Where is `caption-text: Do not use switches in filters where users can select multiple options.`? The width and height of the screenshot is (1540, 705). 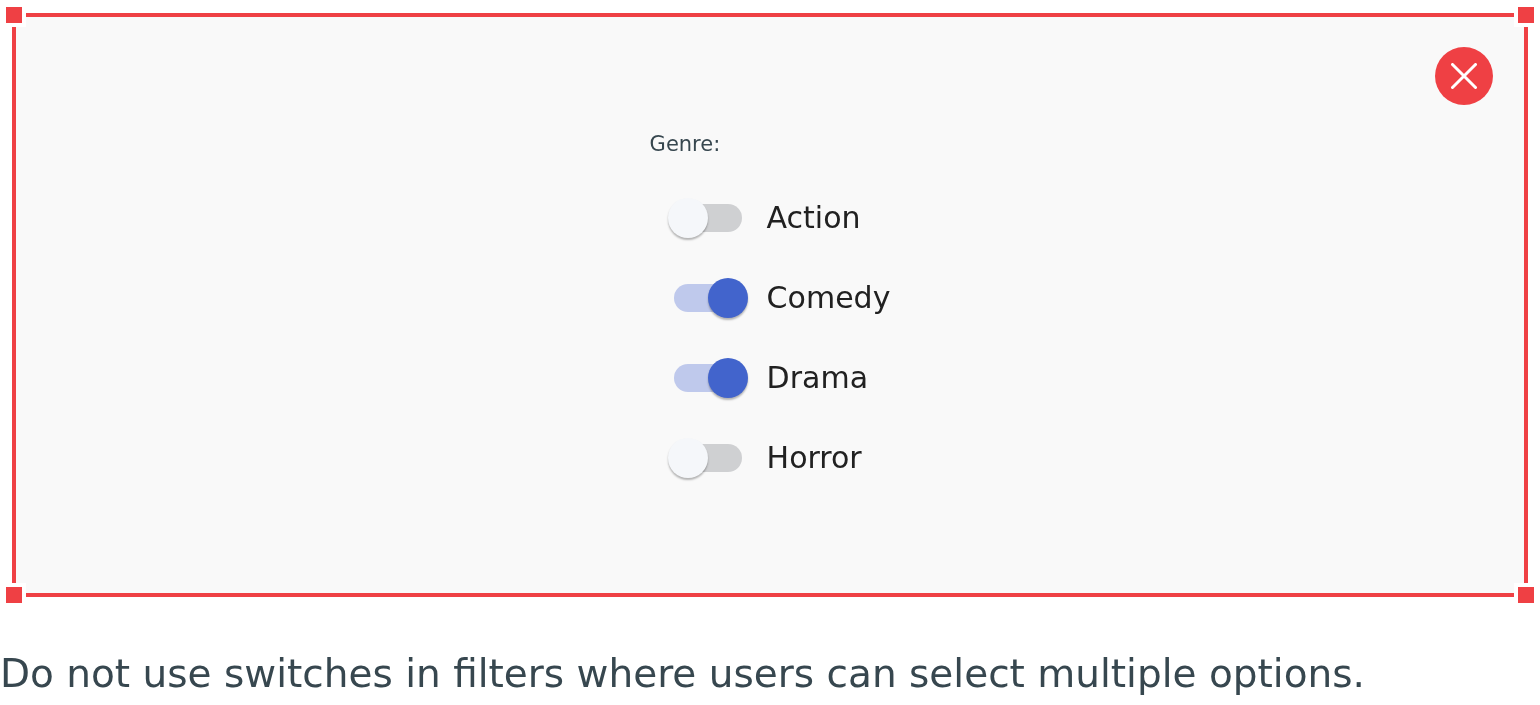 caption-text: Do not use switches in filters where users can select multiple options. is located at coordinates (682, 674).